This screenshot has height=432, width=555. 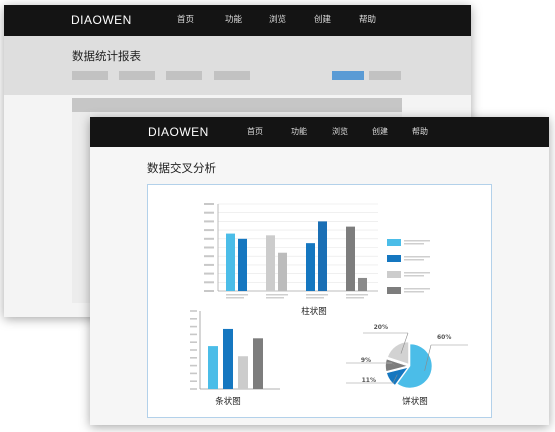 I want to click on back-secondary-button, so click(x=385, y=75).